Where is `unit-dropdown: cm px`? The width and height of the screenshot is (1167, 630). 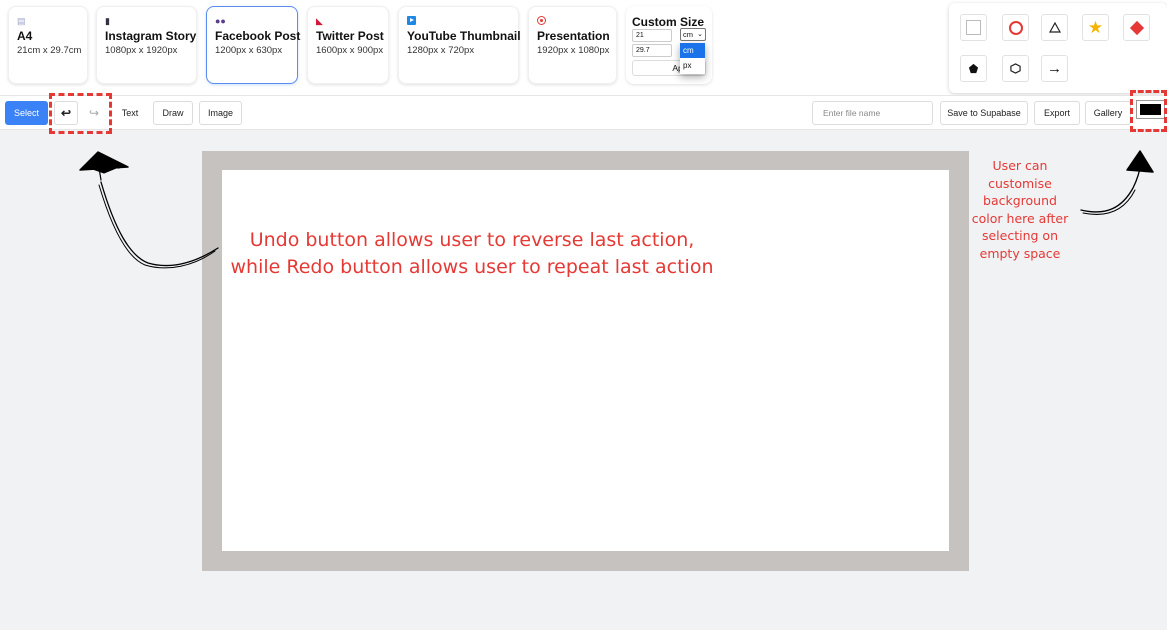 unit-dropdown: cm px is located at coordinates (692, 58).